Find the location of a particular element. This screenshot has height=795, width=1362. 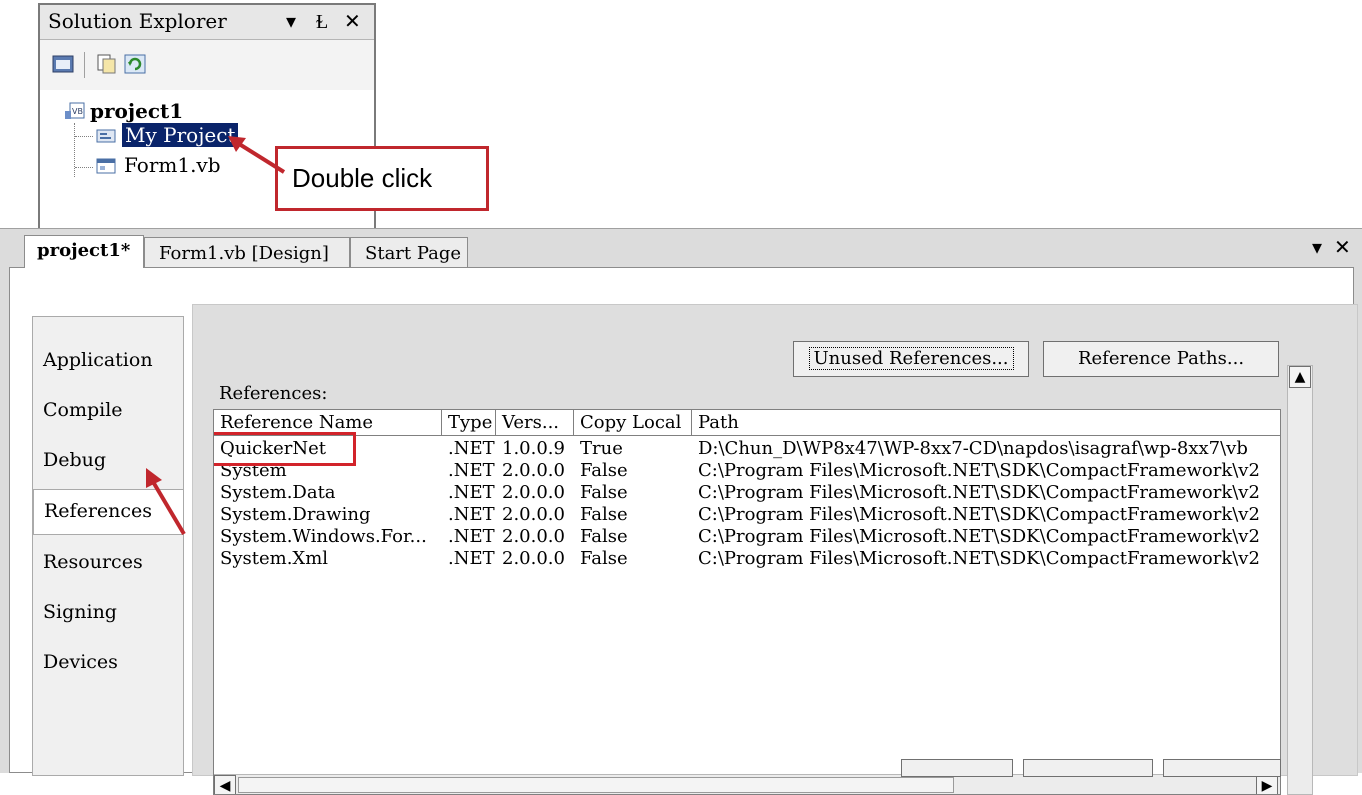

sidetab-devices: Devices is located at coordinates (80, 662).